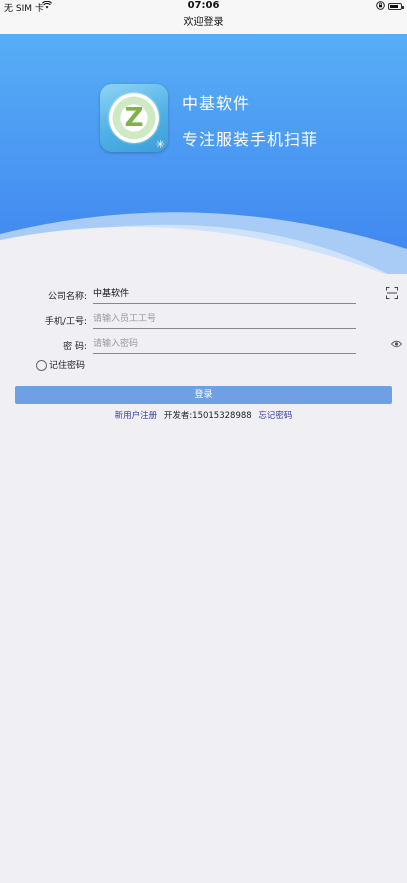 This screenshot has width=407, height=883. What do you see at coordinates (160, 144) in the screenshot?
I see `sparkle-icon: ✳` at bounding box center [160, 144].